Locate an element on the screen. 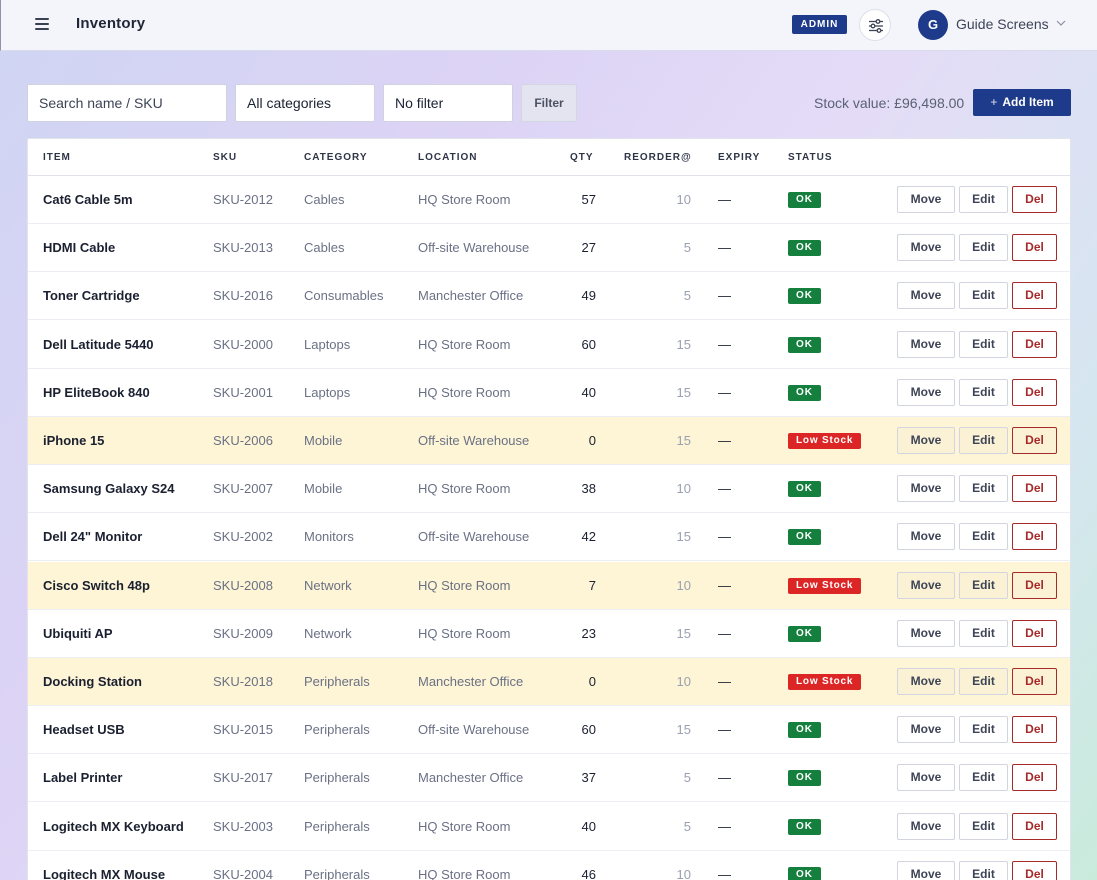 The height and width of the screenshot is (880, 1097). item-qty: 46 is located at coordinates (588, 873).